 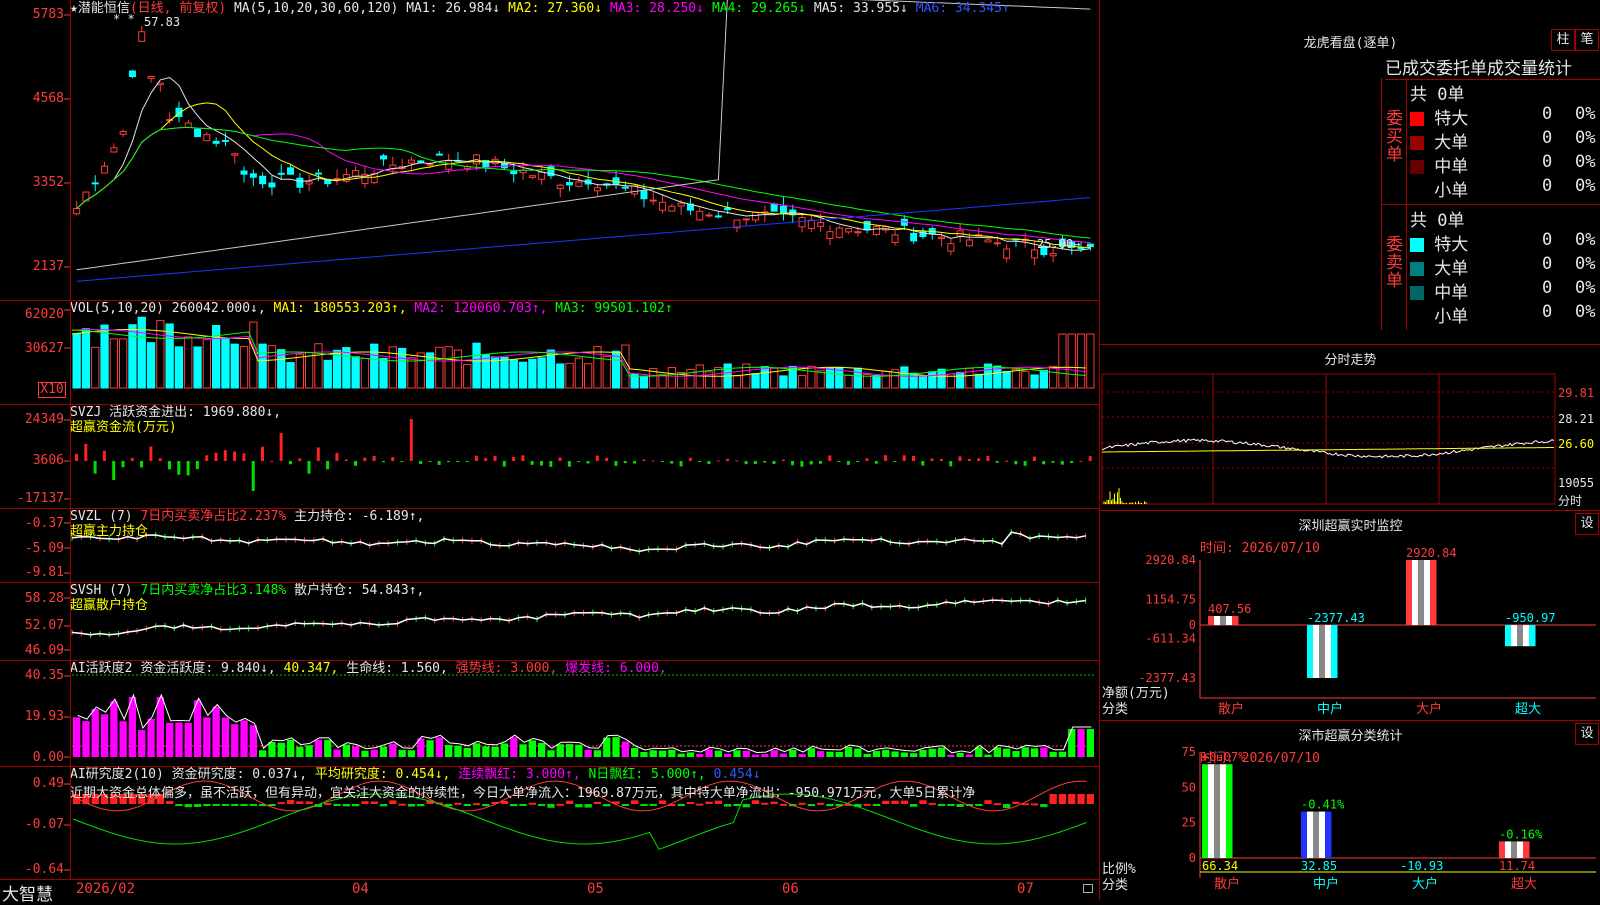 I want to click on row-name: 特大, so click(x=1451, y=119).